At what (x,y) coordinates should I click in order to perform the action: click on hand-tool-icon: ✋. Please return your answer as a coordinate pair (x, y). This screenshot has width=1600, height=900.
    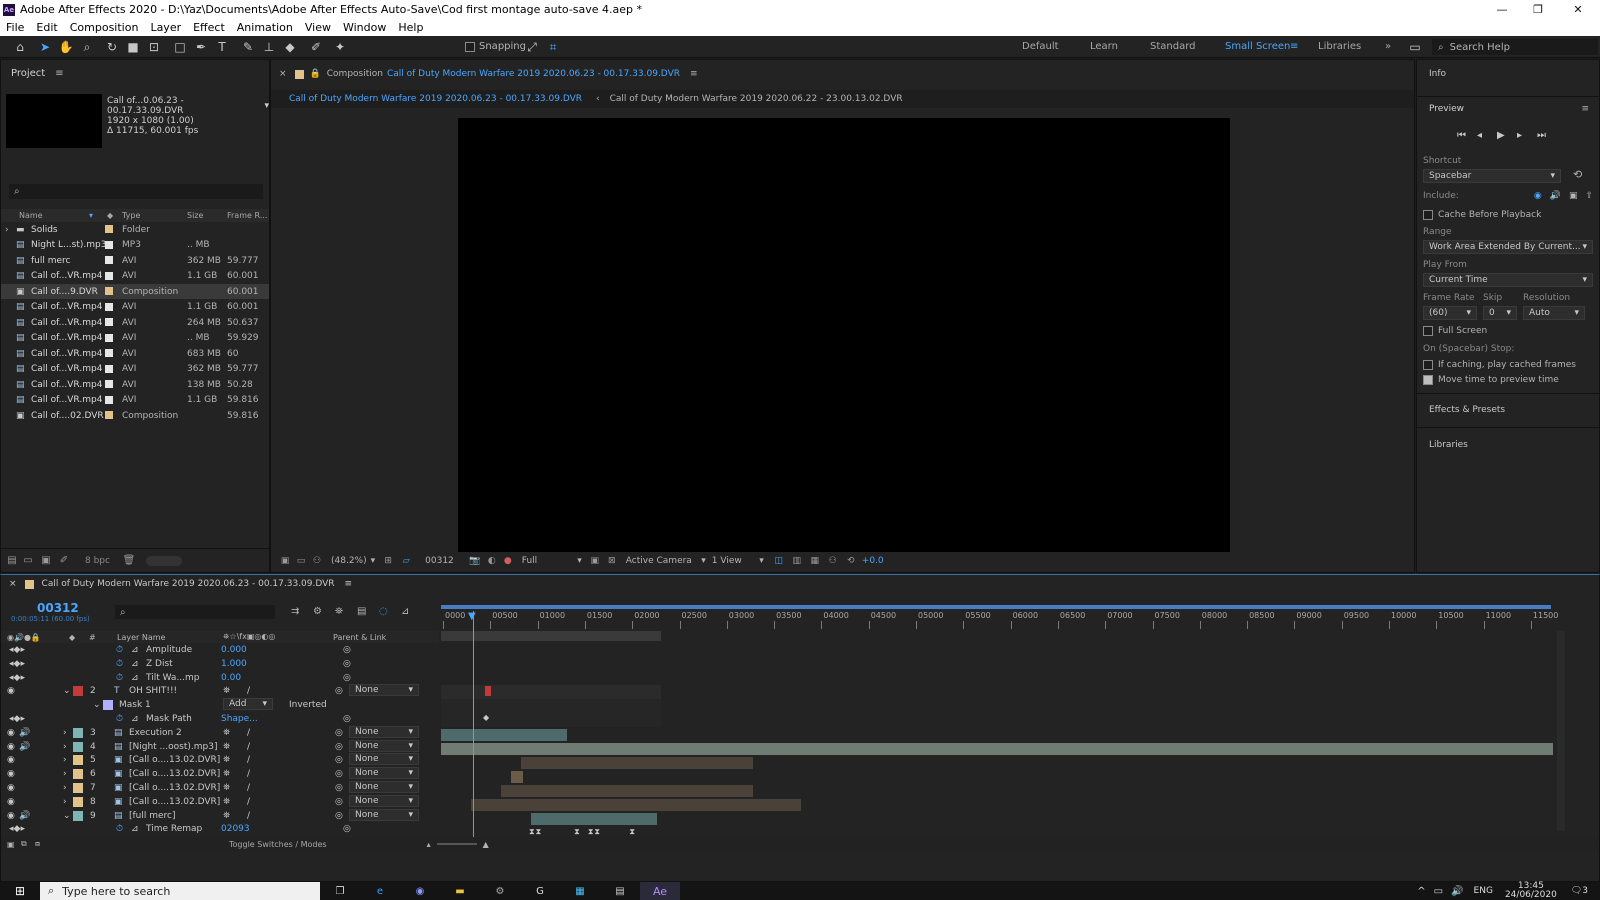
    Looking at the image, I should click on (66, 47).